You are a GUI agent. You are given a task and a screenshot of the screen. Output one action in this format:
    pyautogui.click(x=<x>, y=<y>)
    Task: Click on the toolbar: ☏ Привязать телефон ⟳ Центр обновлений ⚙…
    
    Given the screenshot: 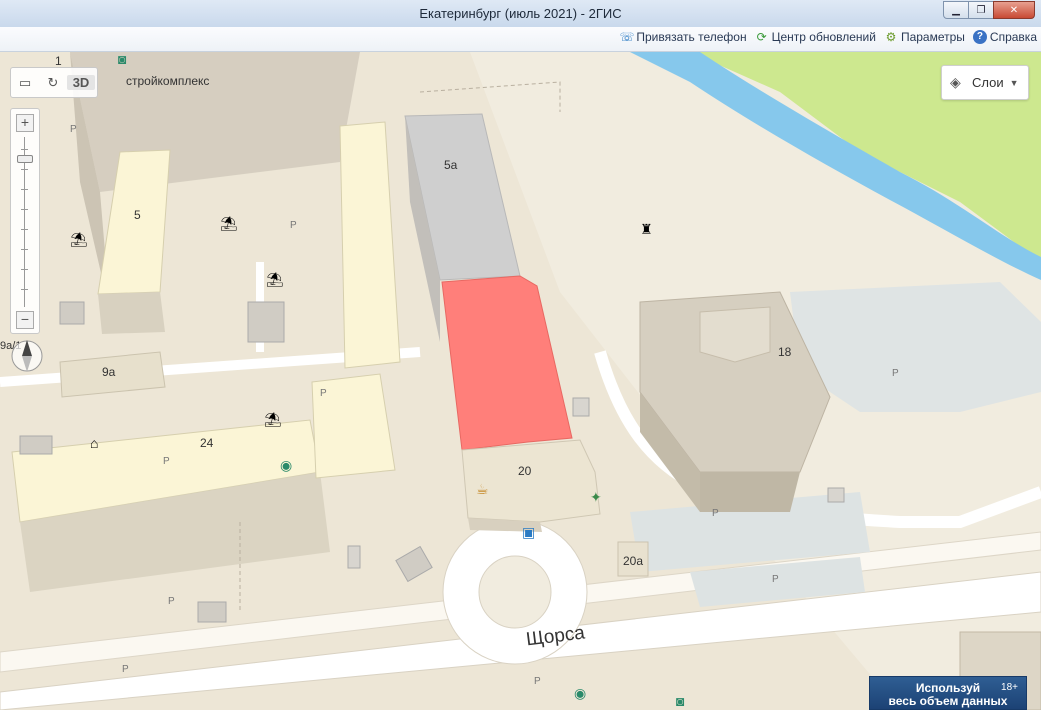 What is the action you would take?
    pyautogui.click(x=520, y=39)
    